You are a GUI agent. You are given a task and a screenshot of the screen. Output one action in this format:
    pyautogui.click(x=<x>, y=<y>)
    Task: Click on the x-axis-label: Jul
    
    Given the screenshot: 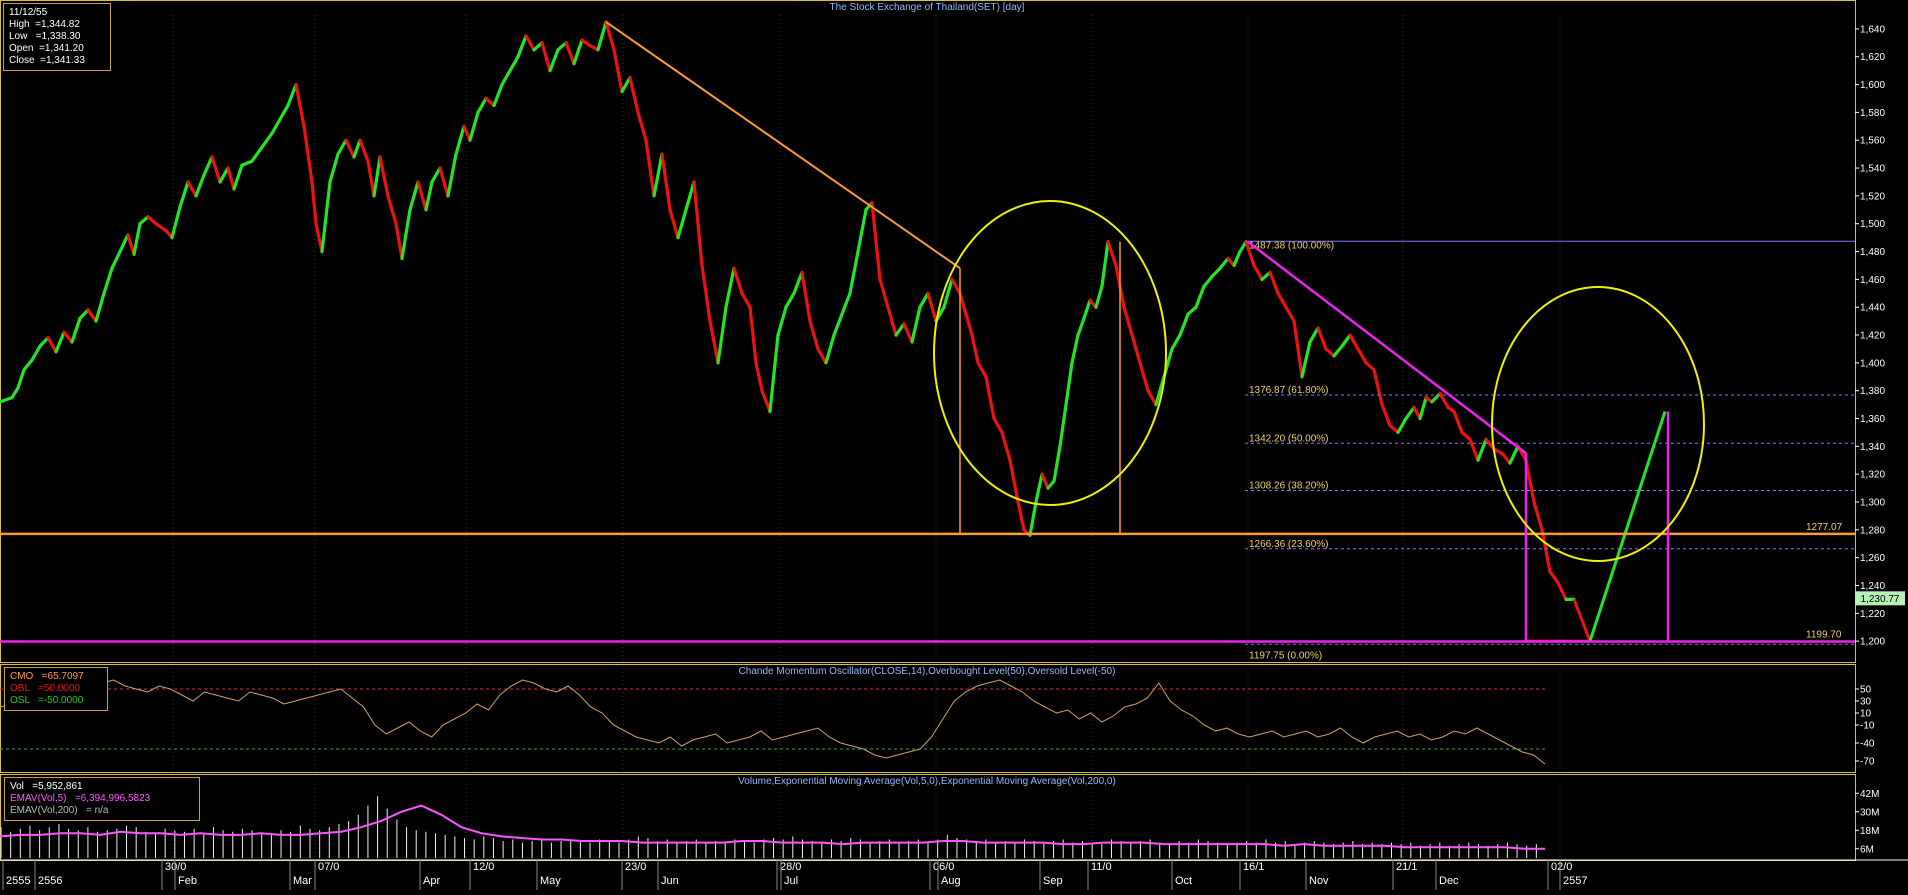 What is the action you would take?
    pyautogui.click(x=791, y=881)
    